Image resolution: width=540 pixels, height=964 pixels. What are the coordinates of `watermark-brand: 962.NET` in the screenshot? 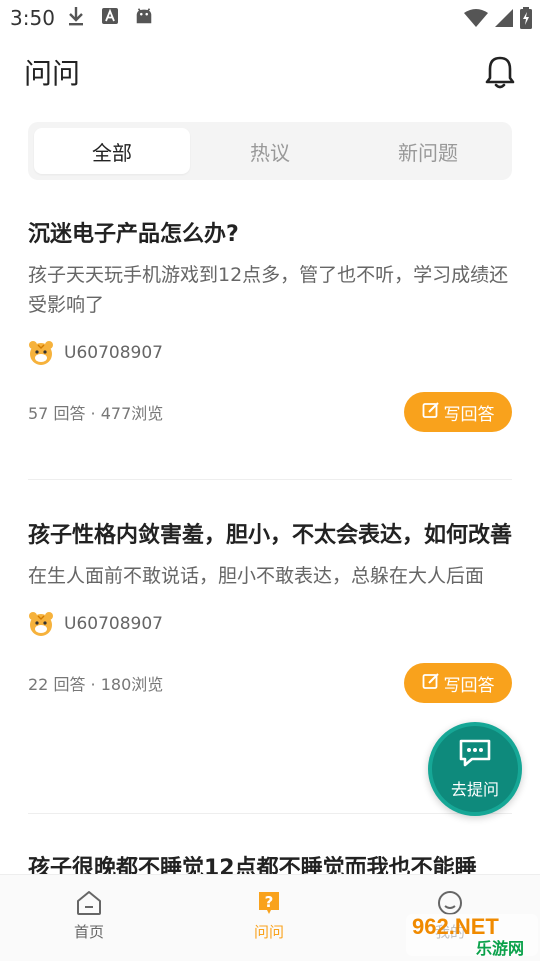 It's located at (455, 926).